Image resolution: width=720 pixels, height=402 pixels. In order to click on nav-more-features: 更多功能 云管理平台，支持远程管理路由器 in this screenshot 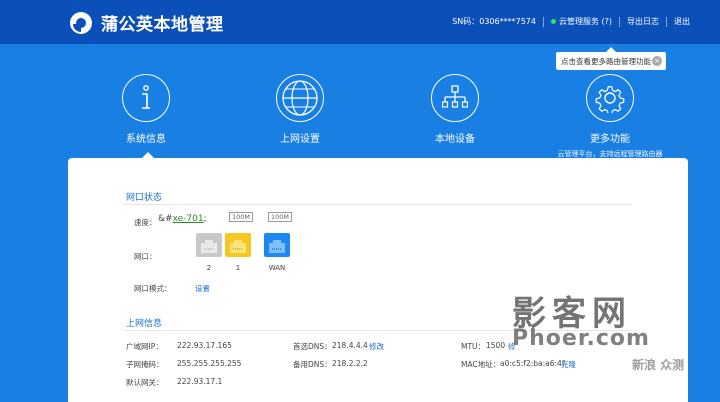, I will do `click(610, 116)`.